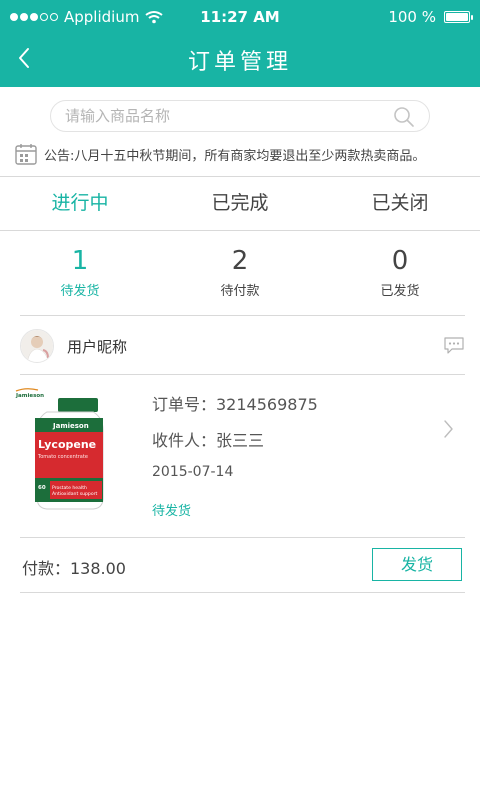 This screenshot has height=800, width=480. I want to click on search-icon, so click(404, 117).